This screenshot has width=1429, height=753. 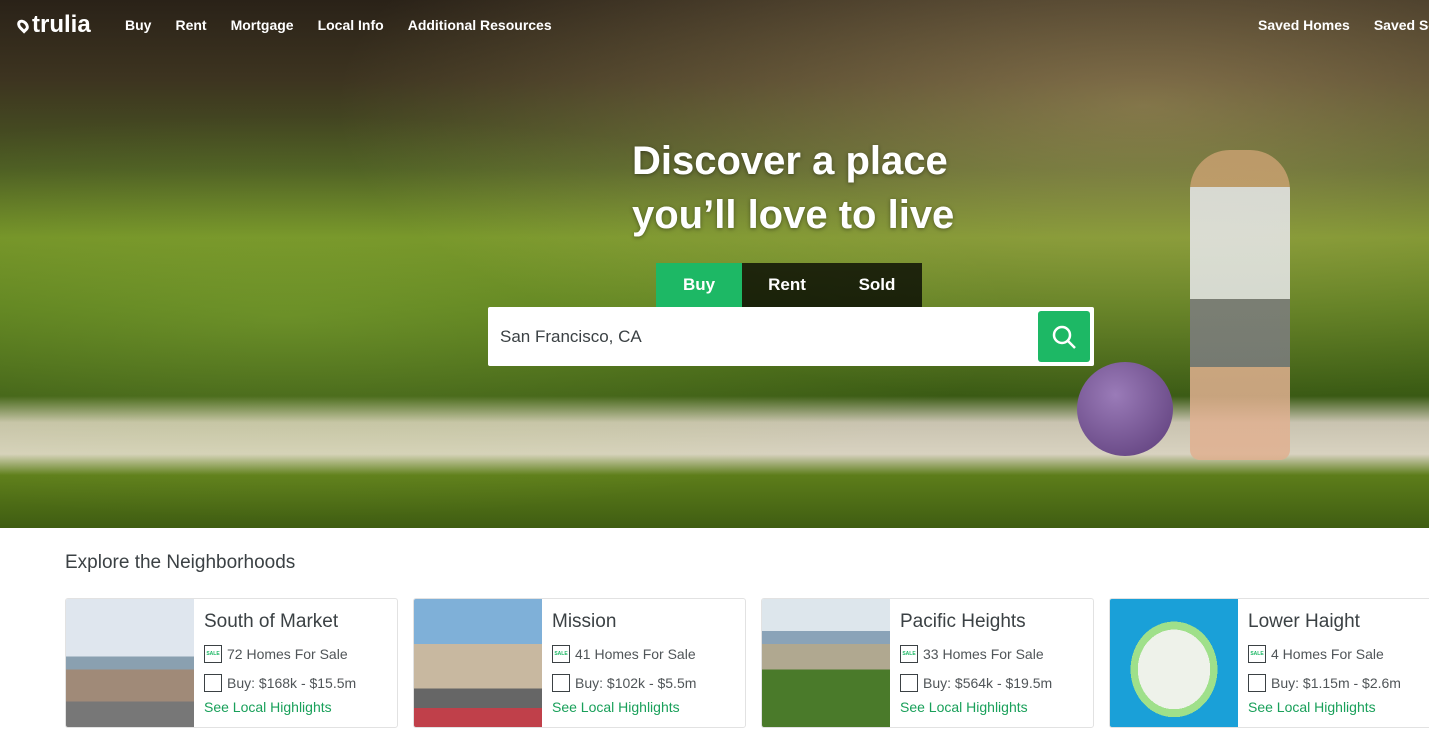 I want to click on neighborhood-name: Lower Haight, so click(x=1304, y=621).